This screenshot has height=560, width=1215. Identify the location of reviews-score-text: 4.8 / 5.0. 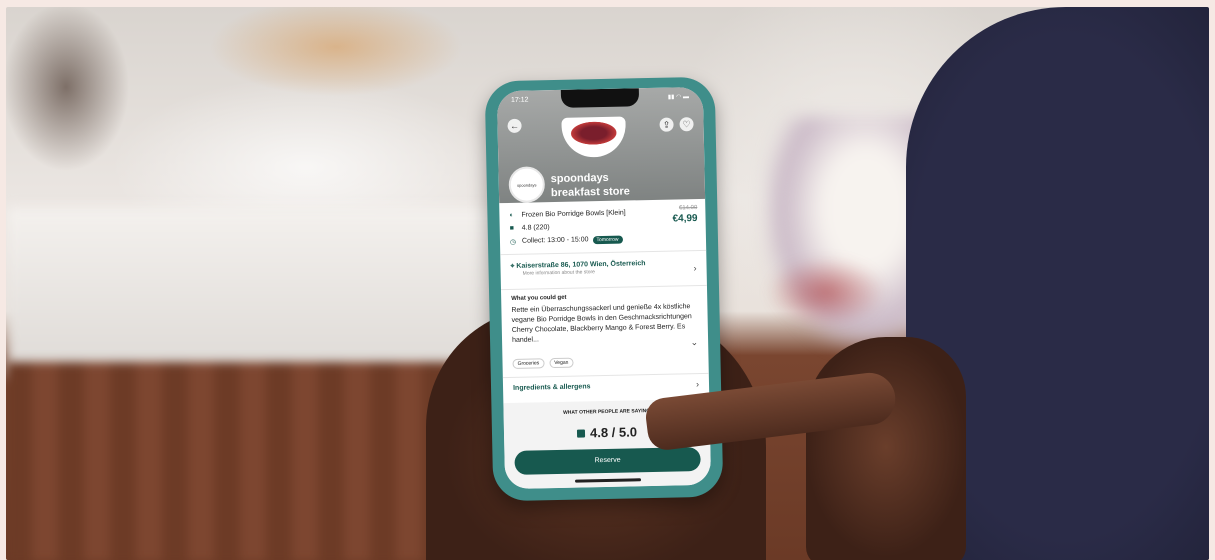
(613, 432).